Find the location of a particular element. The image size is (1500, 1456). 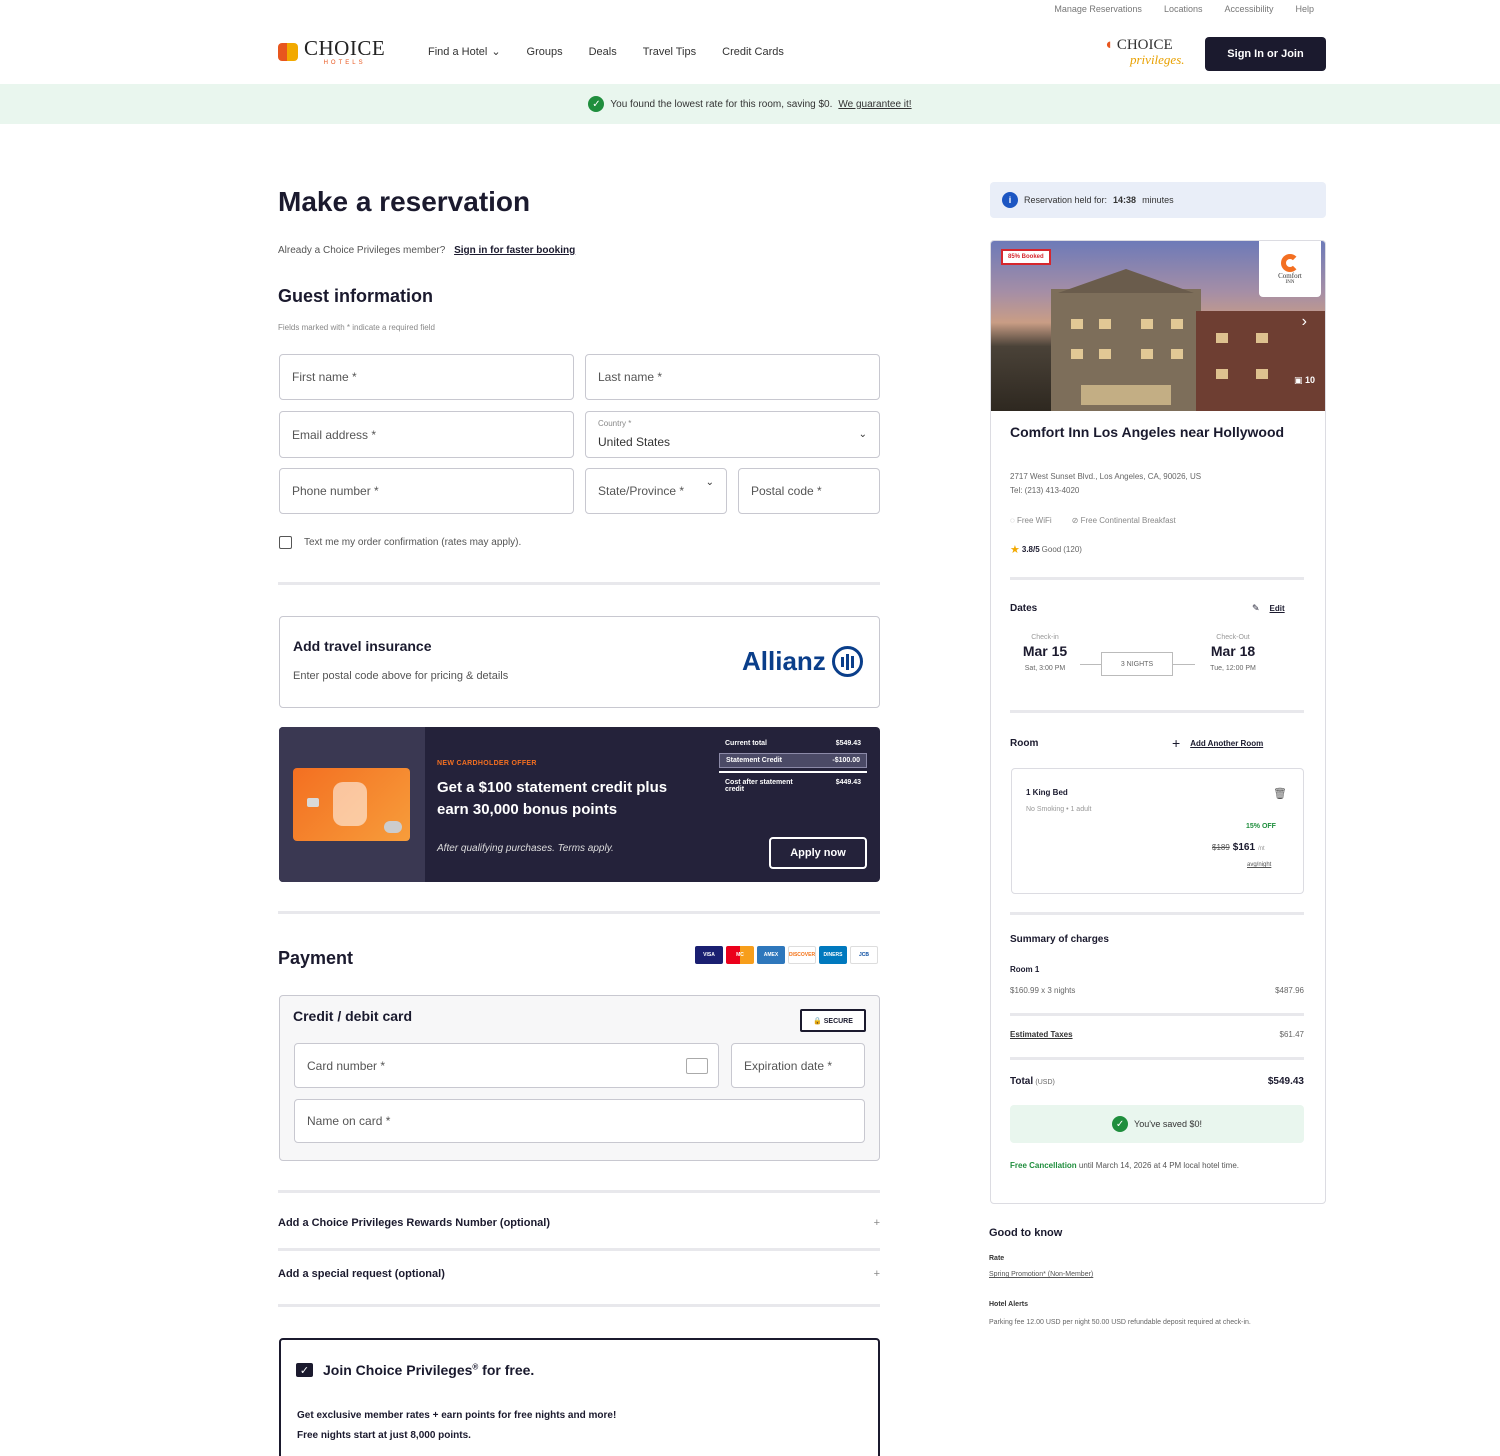

nav-credit-cards: Credit Cards is located at coordinates (753, 51).